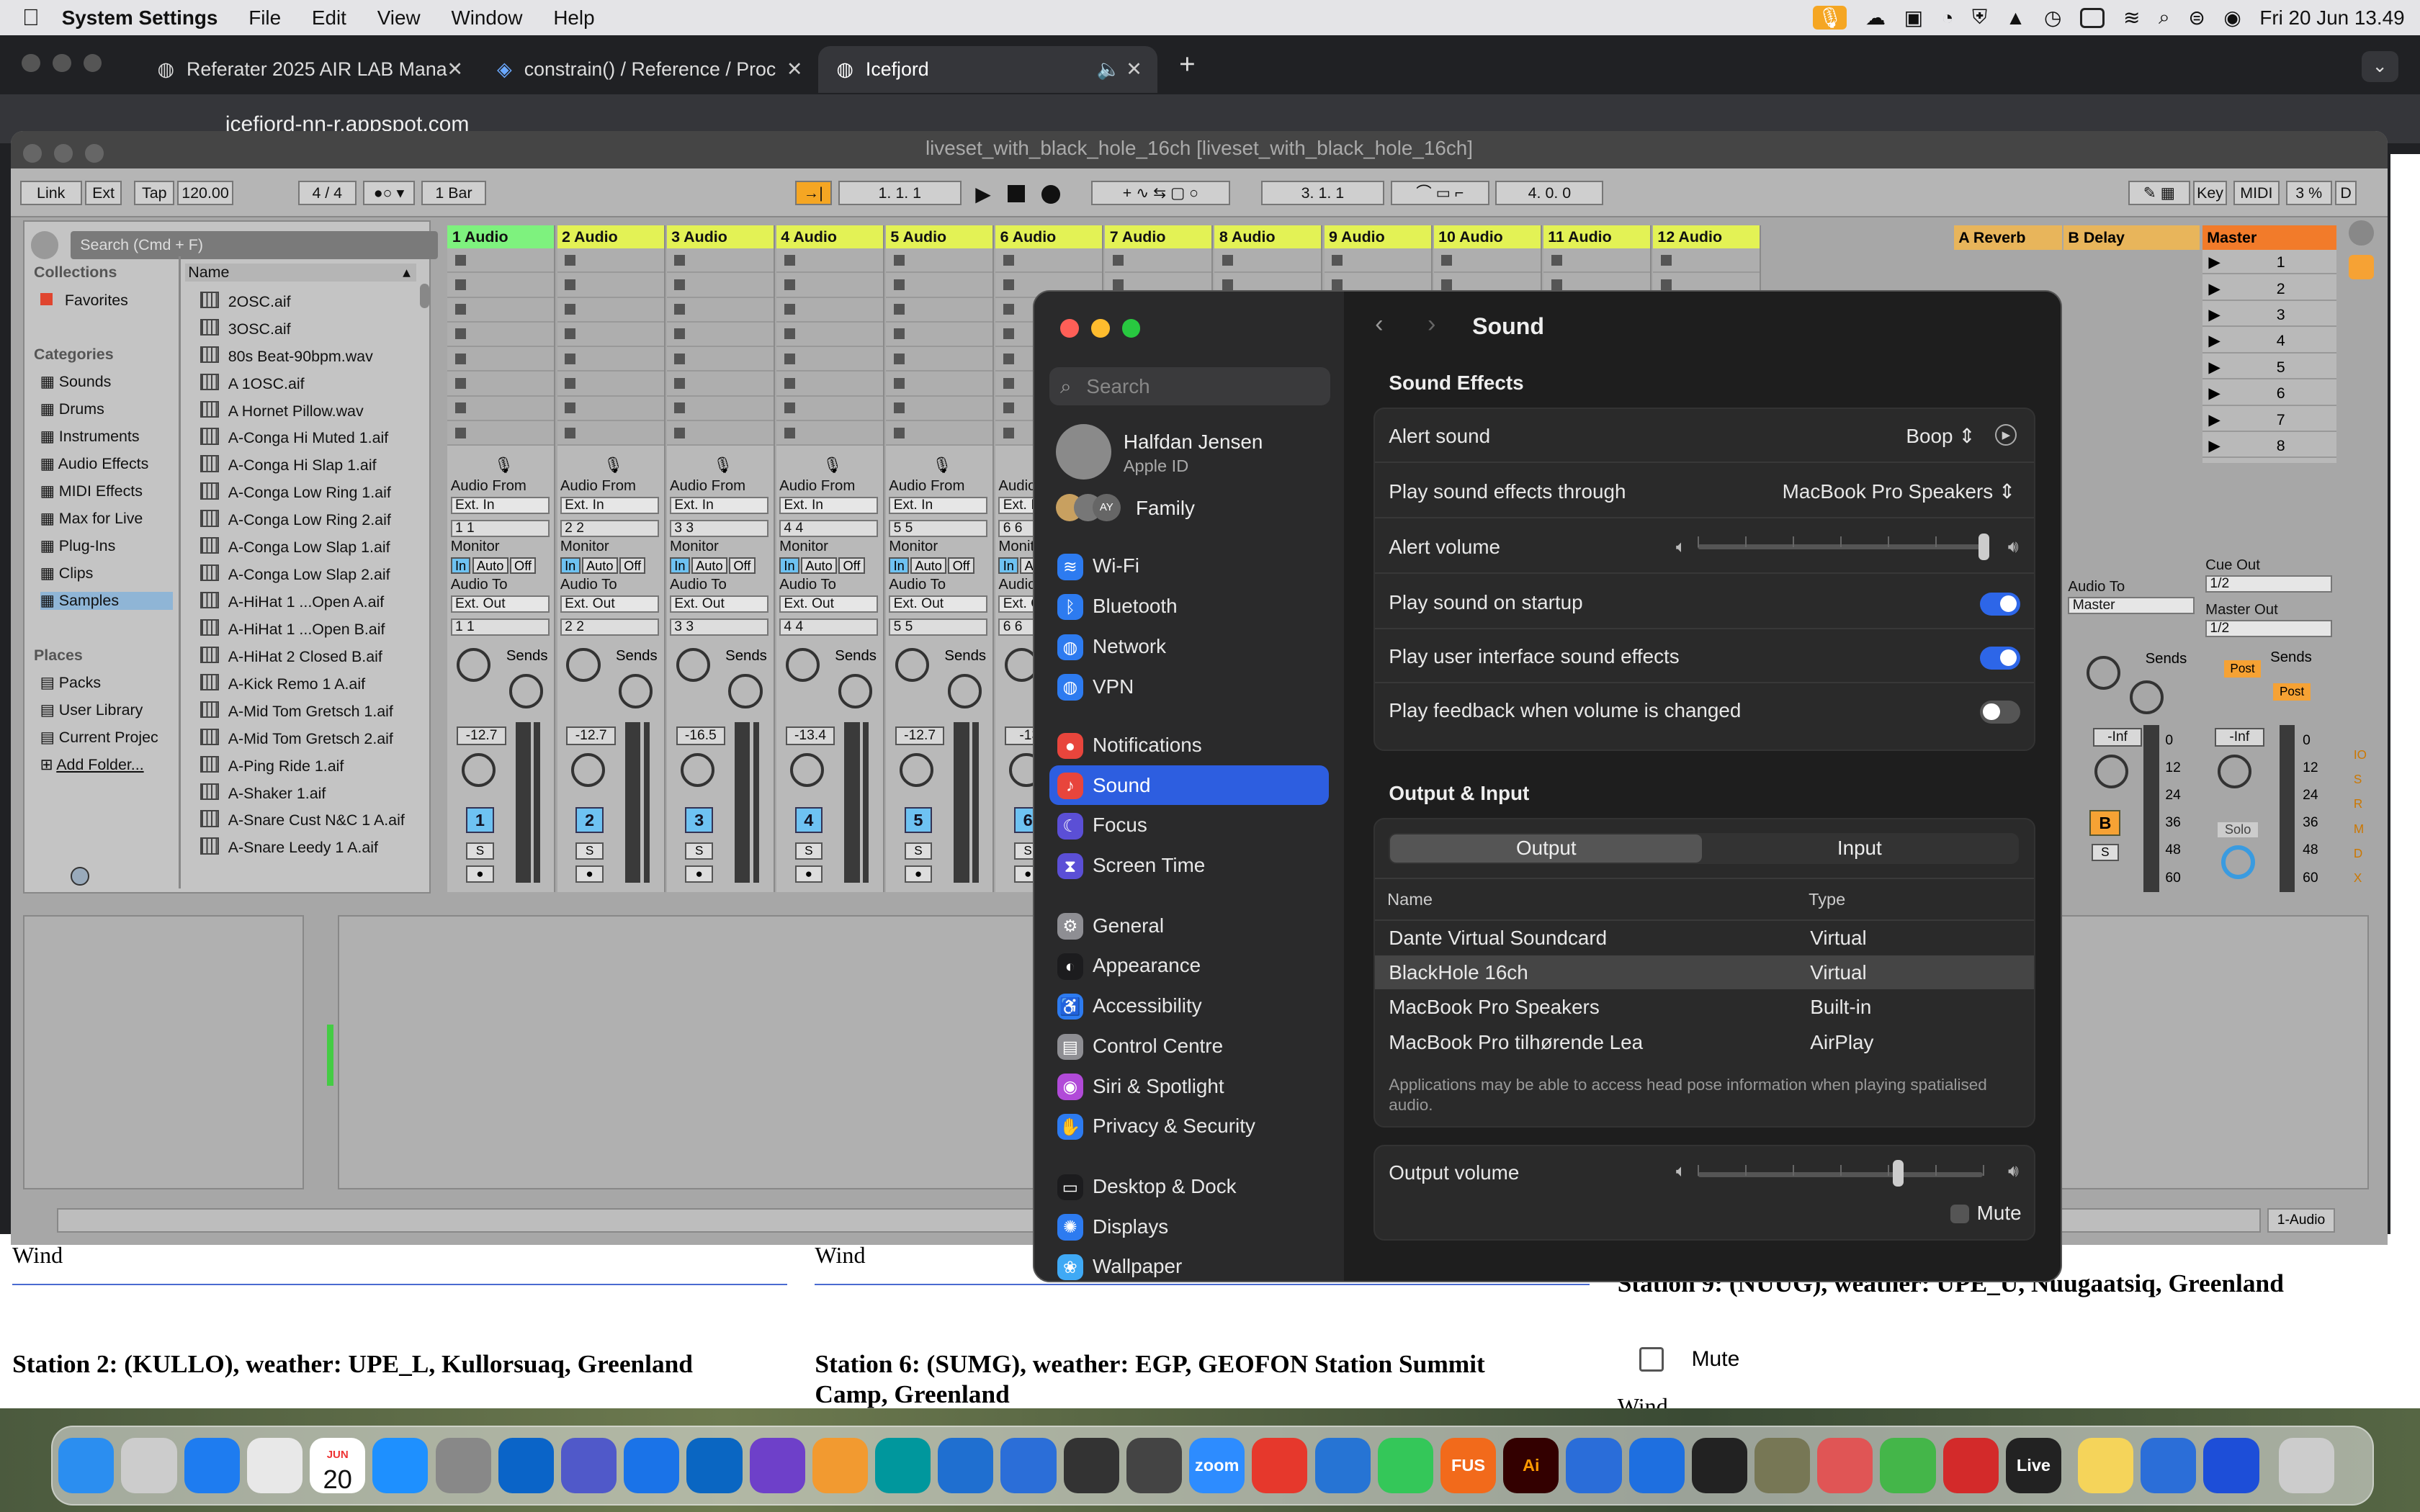 This screenshot has width=2420, height=1512. Describe the element at coordinates (1531, 1465) in the screenshot. I see `illustrator-icon: Ai` at that location.